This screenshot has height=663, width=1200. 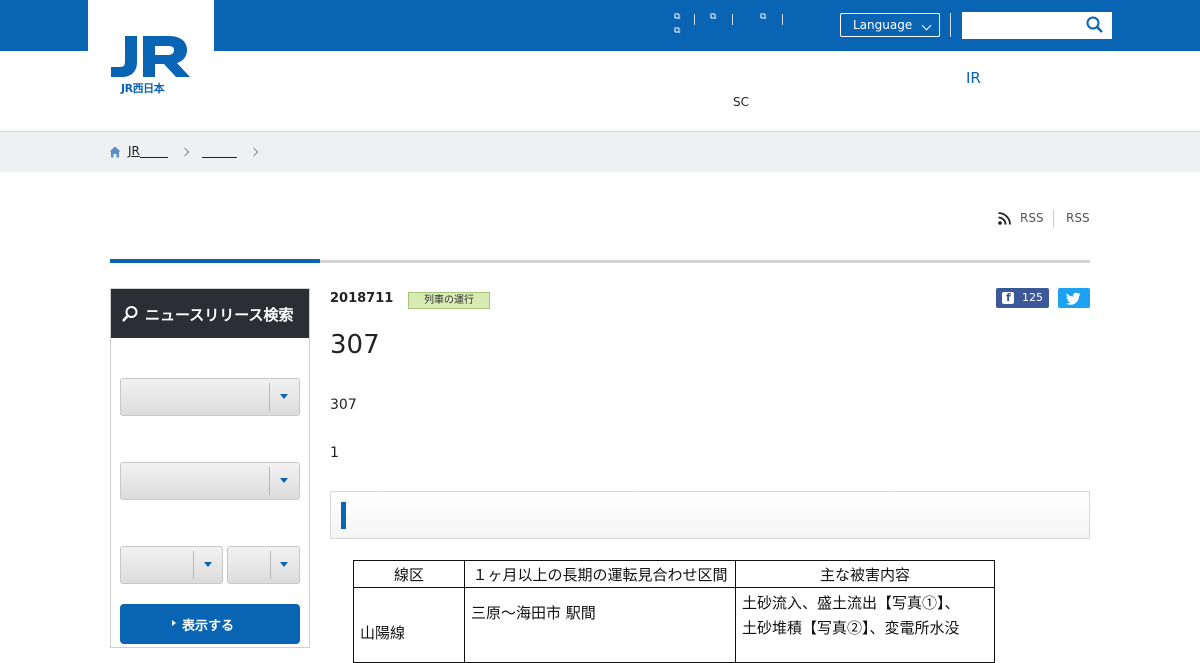 I want to click on table-cell-line: 山陽線, so click(x=409, y=625).